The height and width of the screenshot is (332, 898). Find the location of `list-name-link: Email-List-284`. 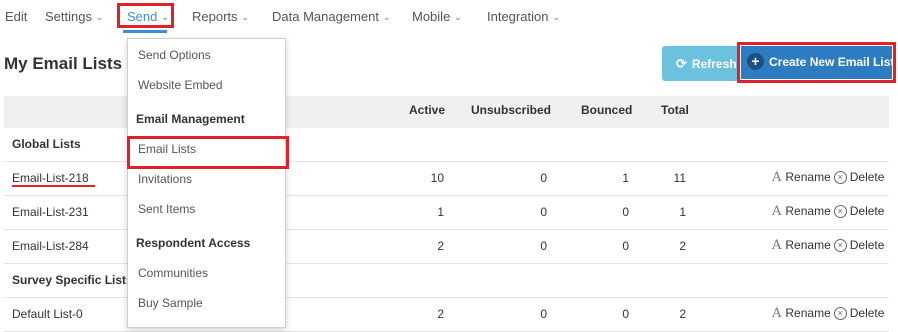

list-name-link: Email-List-284 is located at coordinates (50, 246).